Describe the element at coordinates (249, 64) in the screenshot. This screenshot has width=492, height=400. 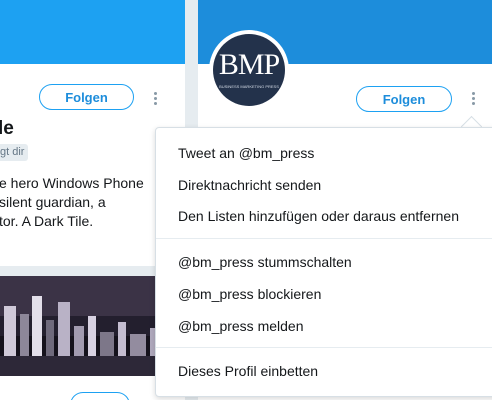
I see `avatar-logo-text: BMP` at that location.